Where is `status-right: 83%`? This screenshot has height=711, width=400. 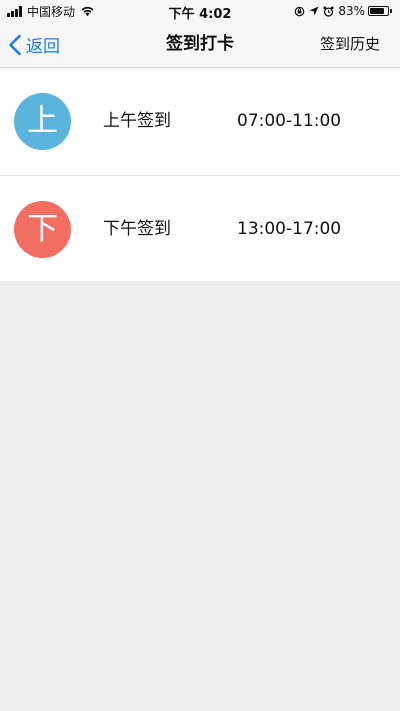 status-right: 83% is located at coordinates (341, 11).